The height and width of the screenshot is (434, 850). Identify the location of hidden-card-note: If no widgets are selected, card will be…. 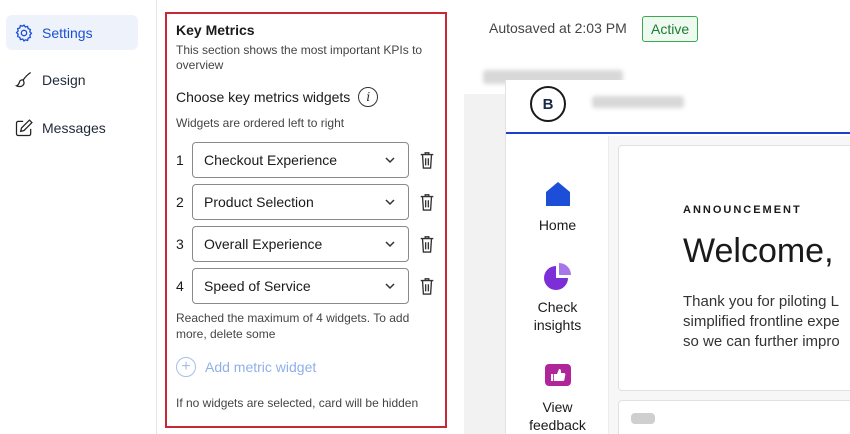
(297, 403).